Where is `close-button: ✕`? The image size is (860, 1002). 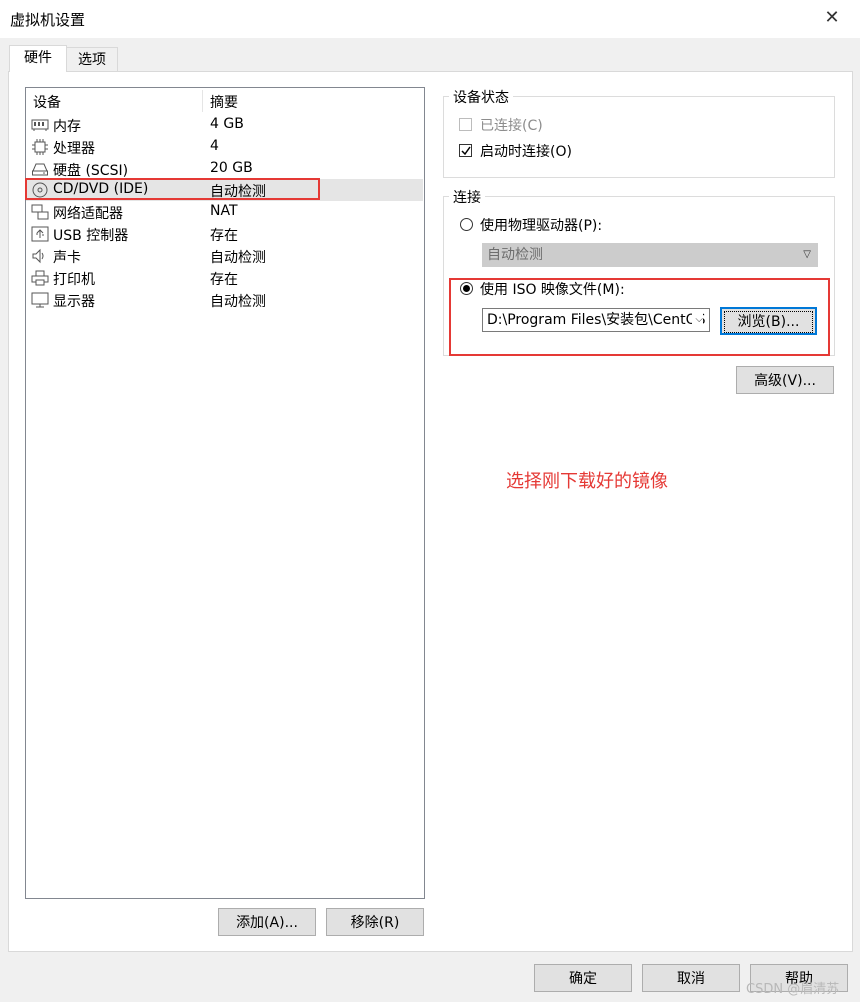
close-button: ✕ is located at coordinates (832, 18).